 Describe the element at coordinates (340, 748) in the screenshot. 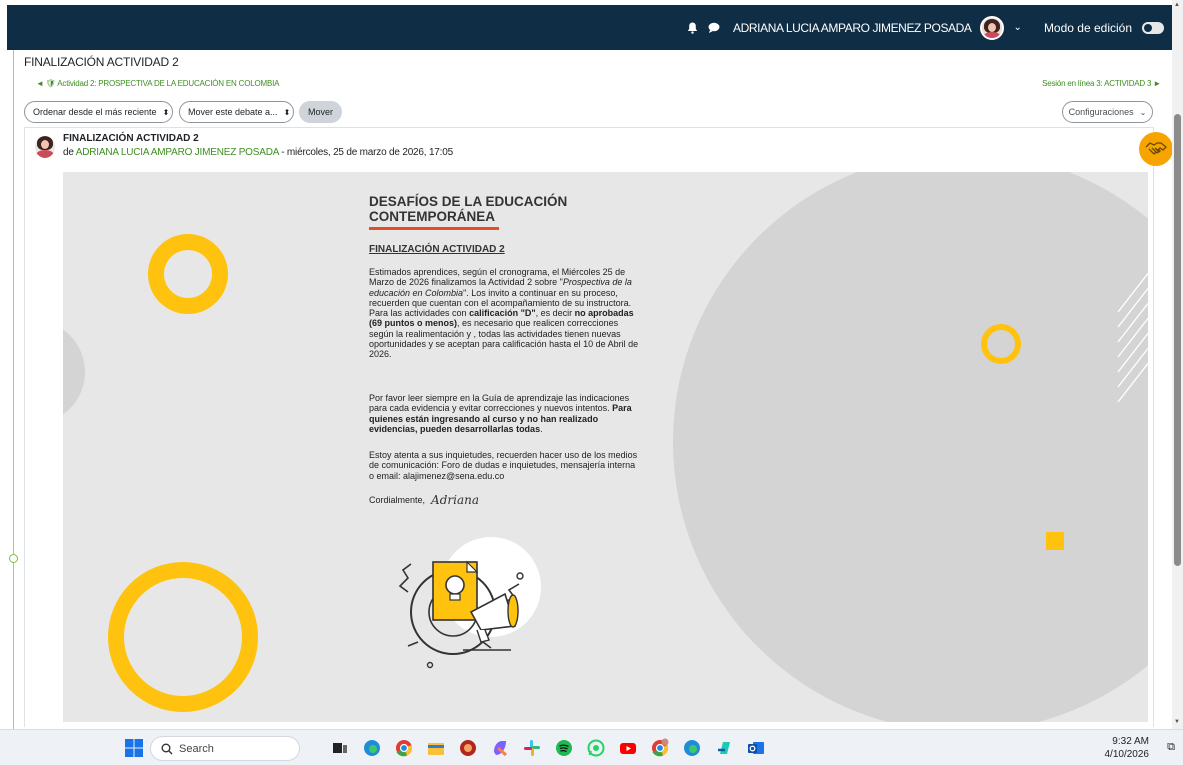

I see `task-view-icon` at that location.